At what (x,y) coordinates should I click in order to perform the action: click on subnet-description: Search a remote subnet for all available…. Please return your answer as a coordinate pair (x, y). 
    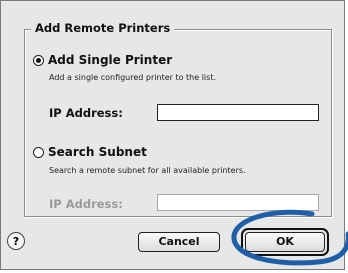
    Looking at the image, I should click on (147, 170).